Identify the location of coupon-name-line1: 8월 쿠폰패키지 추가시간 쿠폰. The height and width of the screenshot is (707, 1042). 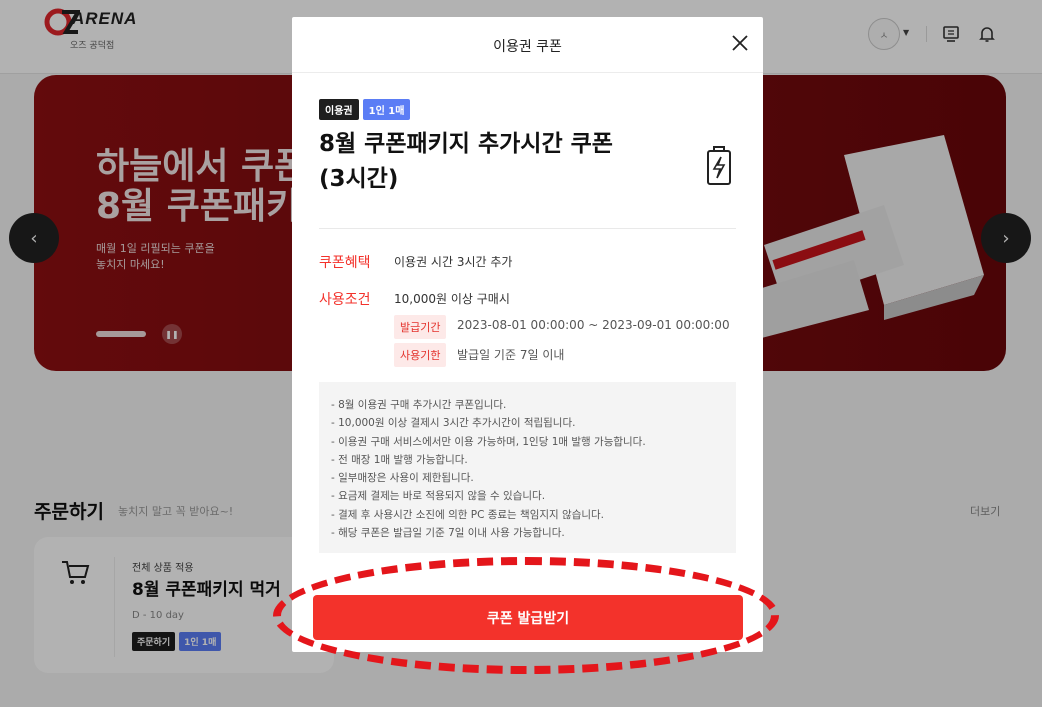
(466, 144).